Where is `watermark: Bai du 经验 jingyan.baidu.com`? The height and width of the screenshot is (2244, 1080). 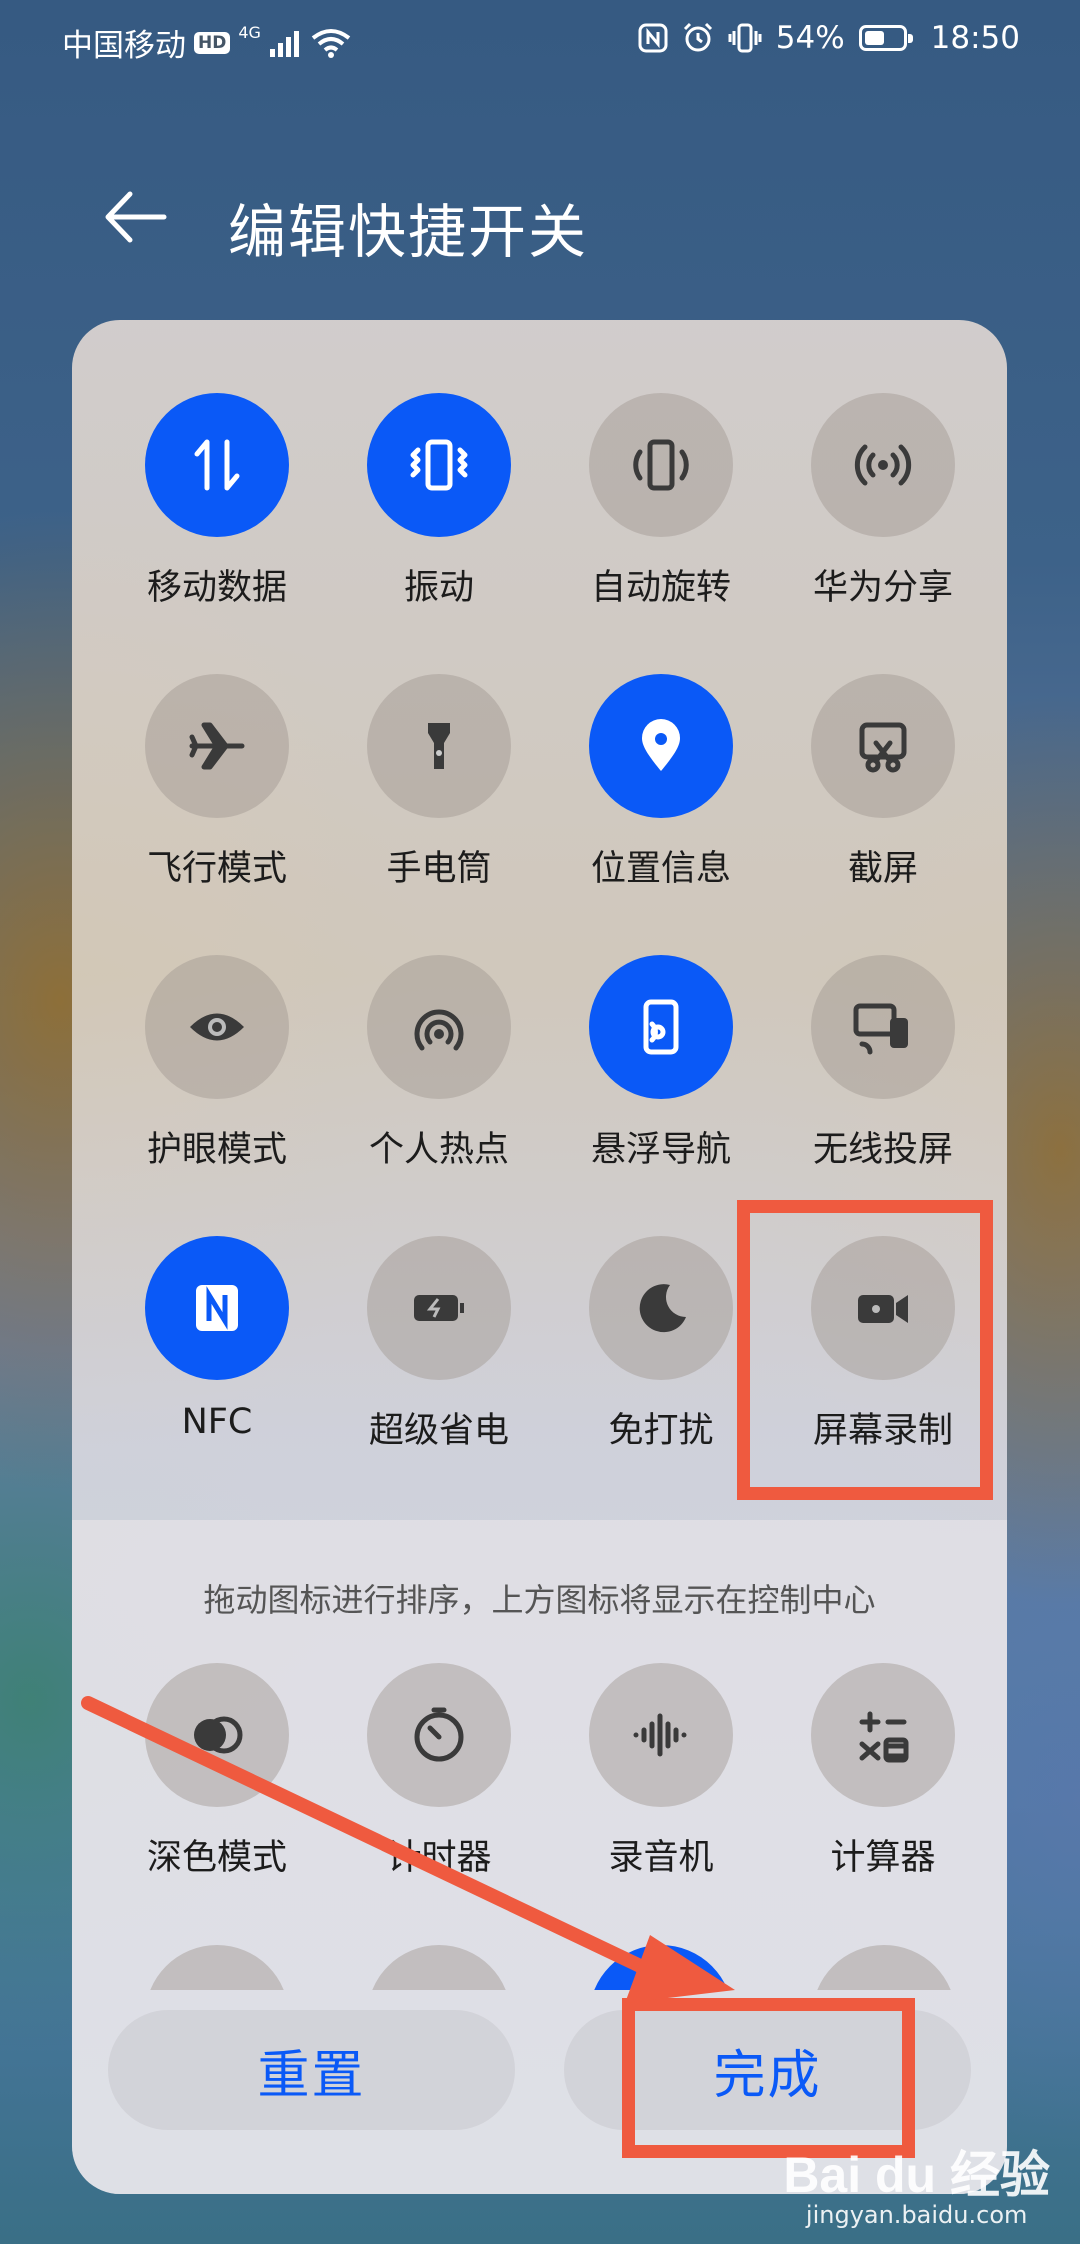
watermark: Bai du 经验 jingyan.baidu.com is located at coordinates (916, 2182).